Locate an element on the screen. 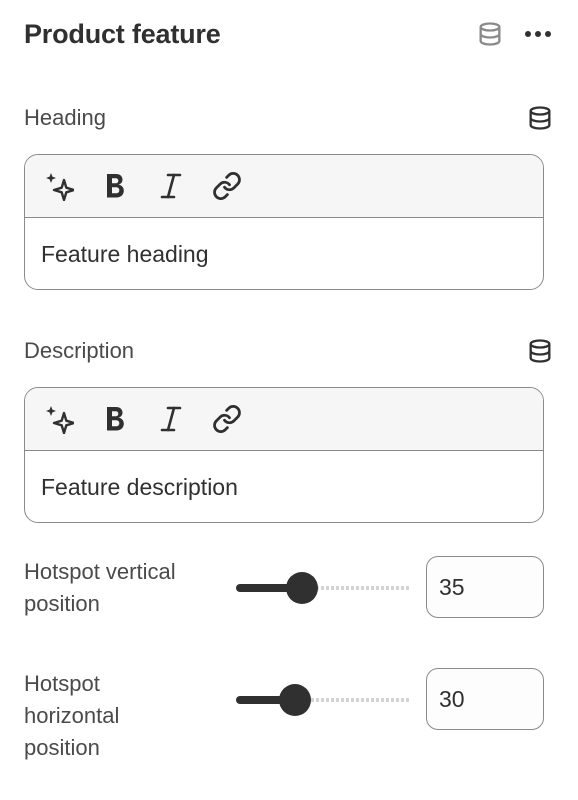 Image resolution: width=578 pixels, height=800 pixels. vertical-position-slider is located at coordinates (323, 588).